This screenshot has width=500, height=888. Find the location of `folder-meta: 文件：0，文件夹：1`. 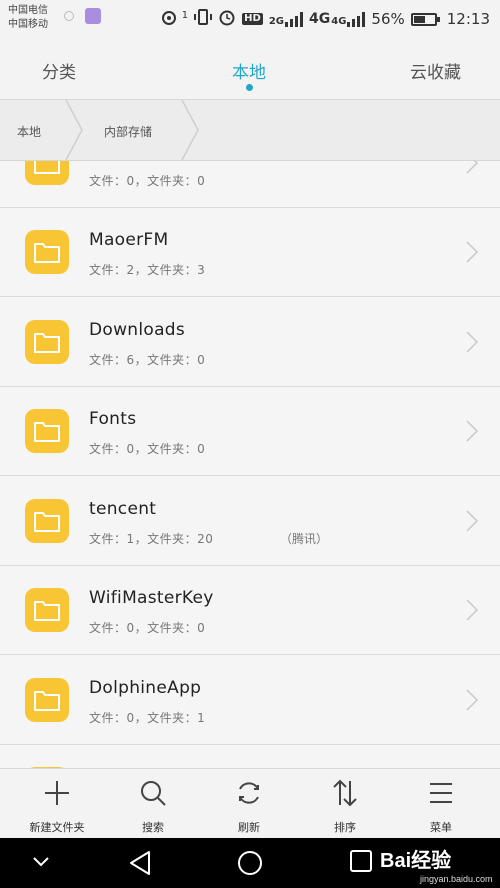

folder-meta: 文件：0，文件夹：1 is located at coordinates (147, 718).